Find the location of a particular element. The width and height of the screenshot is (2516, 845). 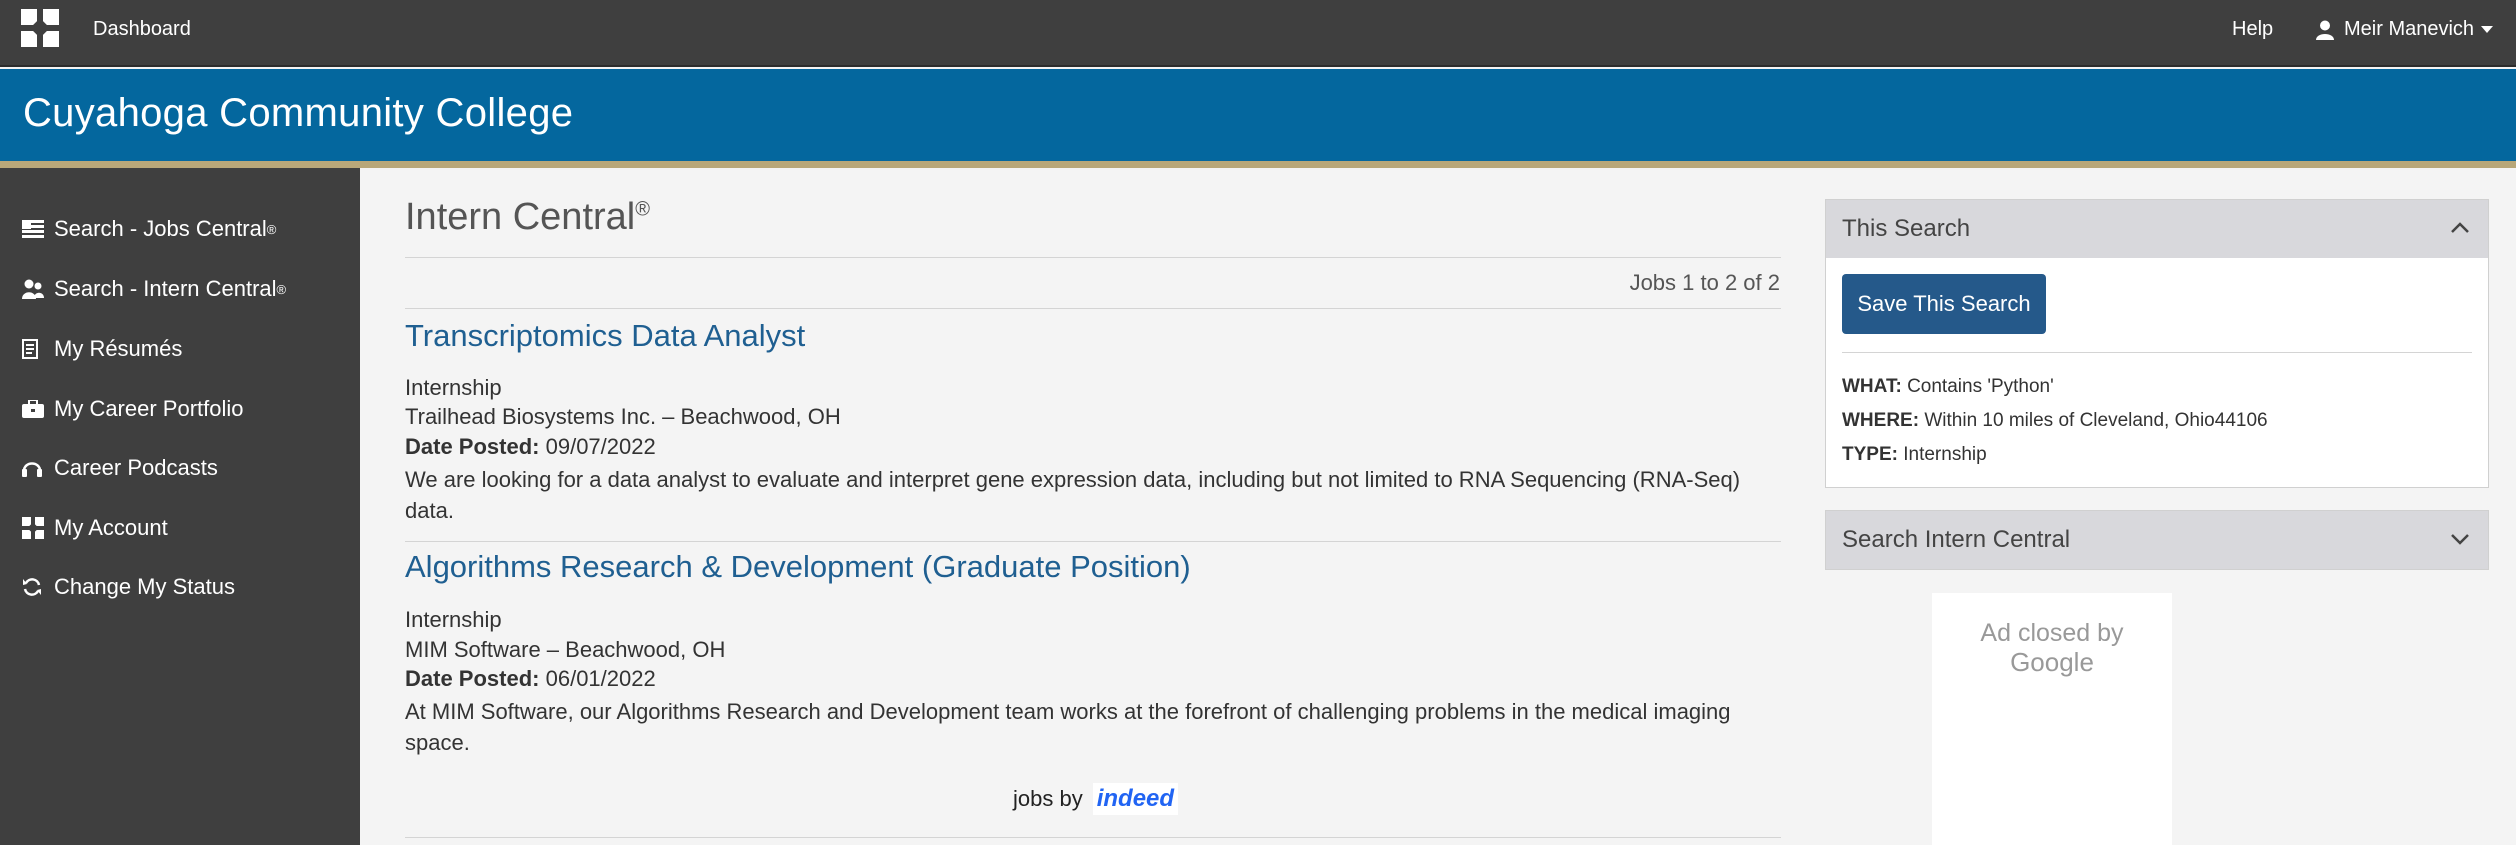

criteria-value: Within 10 miles of Cleveland, Ohio44106 is located at coordinates (2096, 420).